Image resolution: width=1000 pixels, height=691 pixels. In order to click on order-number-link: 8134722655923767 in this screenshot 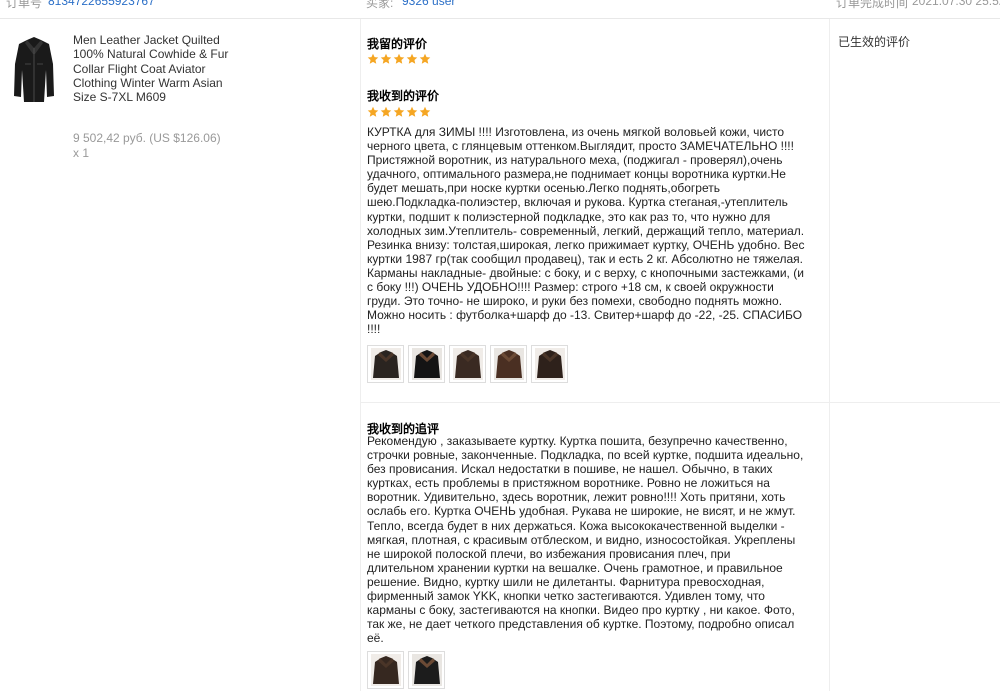, I will do `click(101, 4)`.